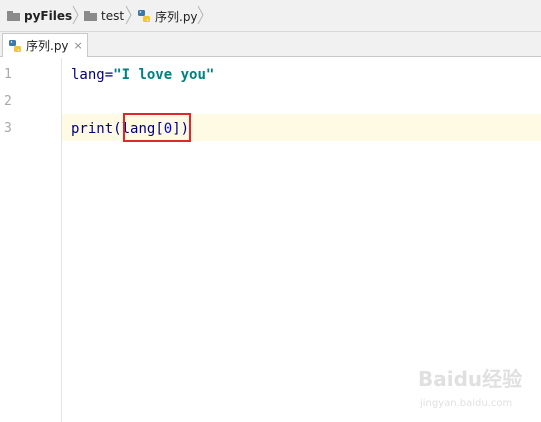 This screenshot has height=422, width=541. I want to click on code-line-1: lang="I love you", so click(142, 75).